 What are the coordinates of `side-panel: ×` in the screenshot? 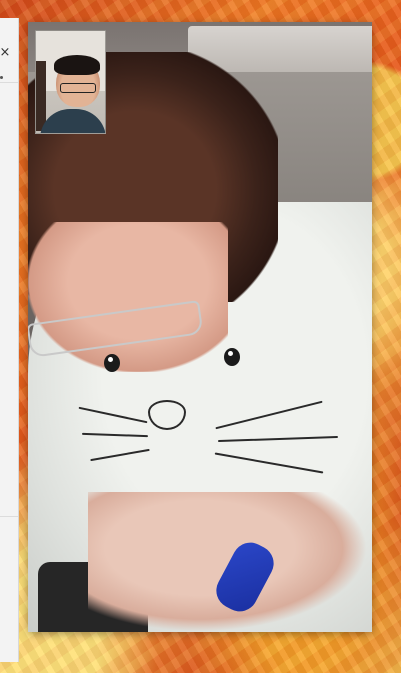 It's located at (9, 340).